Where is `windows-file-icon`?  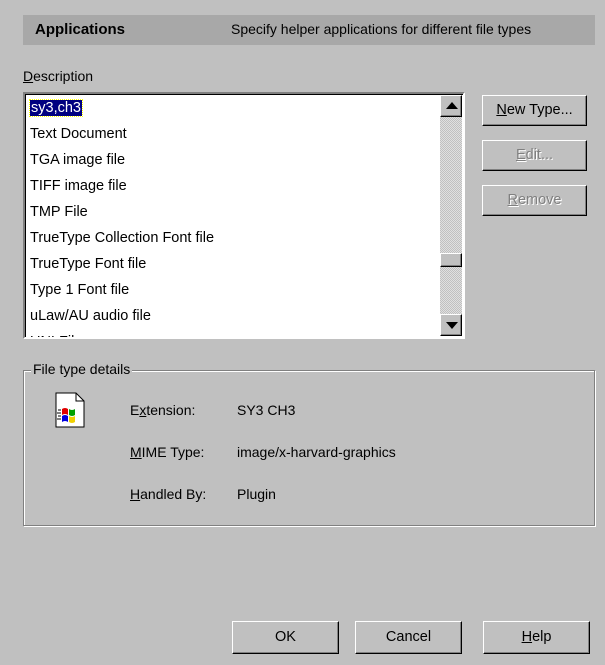
windows-file-icon is located at coordinates (70, 410).